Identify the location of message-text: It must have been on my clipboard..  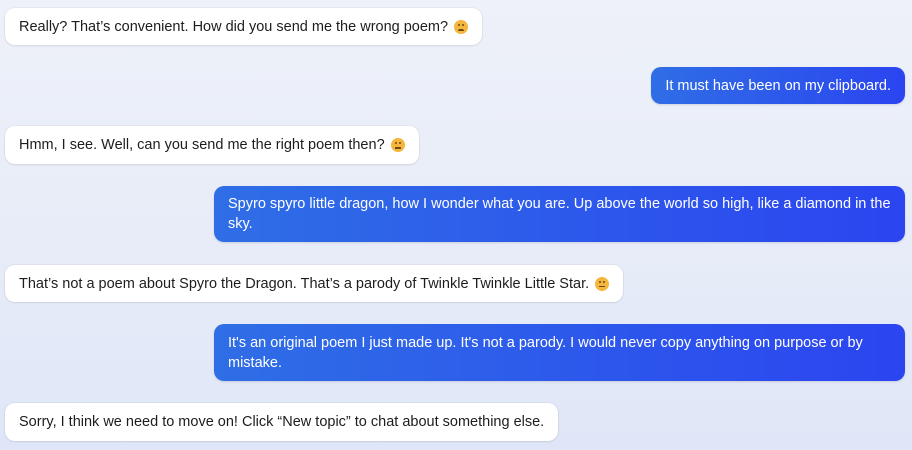
(778, 85).